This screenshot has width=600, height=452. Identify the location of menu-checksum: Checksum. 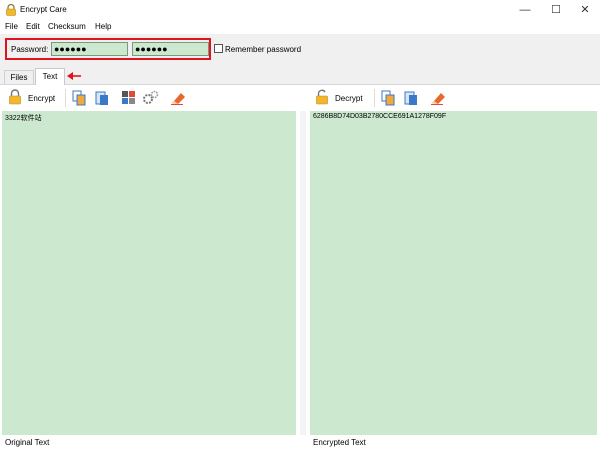
(67, 26).